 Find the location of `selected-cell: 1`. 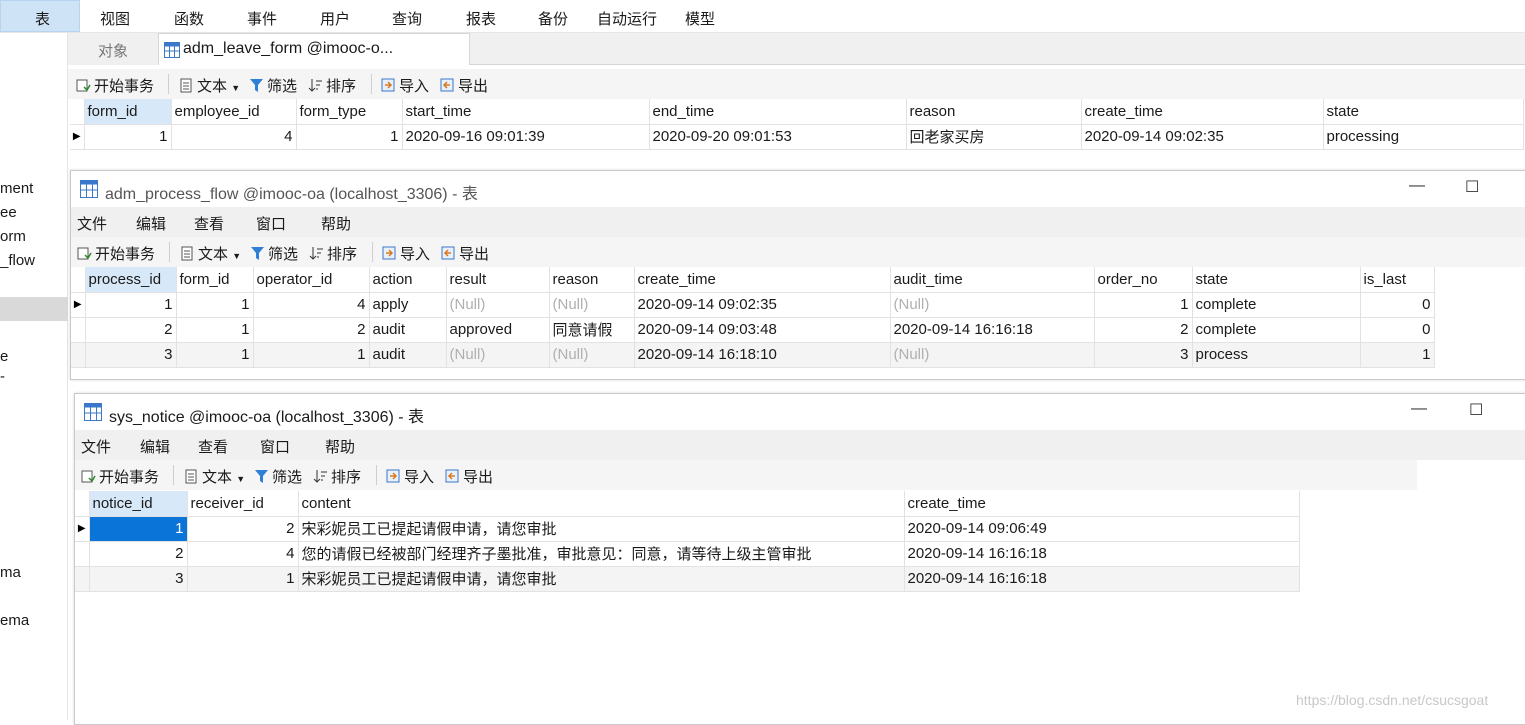

selected-cell: 1 is located at coordinates (138, 529).